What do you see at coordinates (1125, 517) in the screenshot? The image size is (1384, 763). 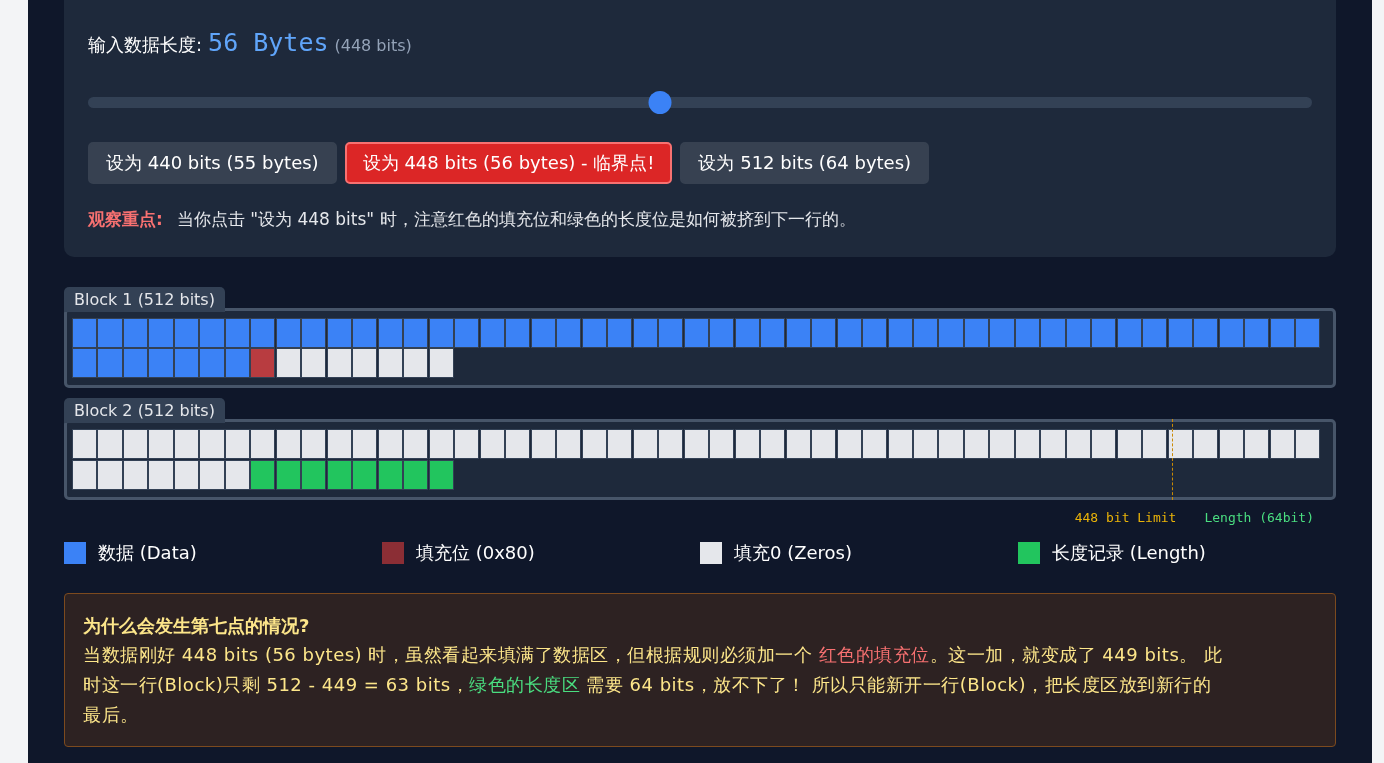 I see `limit-marker: 448 bit Limit` at bounding box center [1125, 517].